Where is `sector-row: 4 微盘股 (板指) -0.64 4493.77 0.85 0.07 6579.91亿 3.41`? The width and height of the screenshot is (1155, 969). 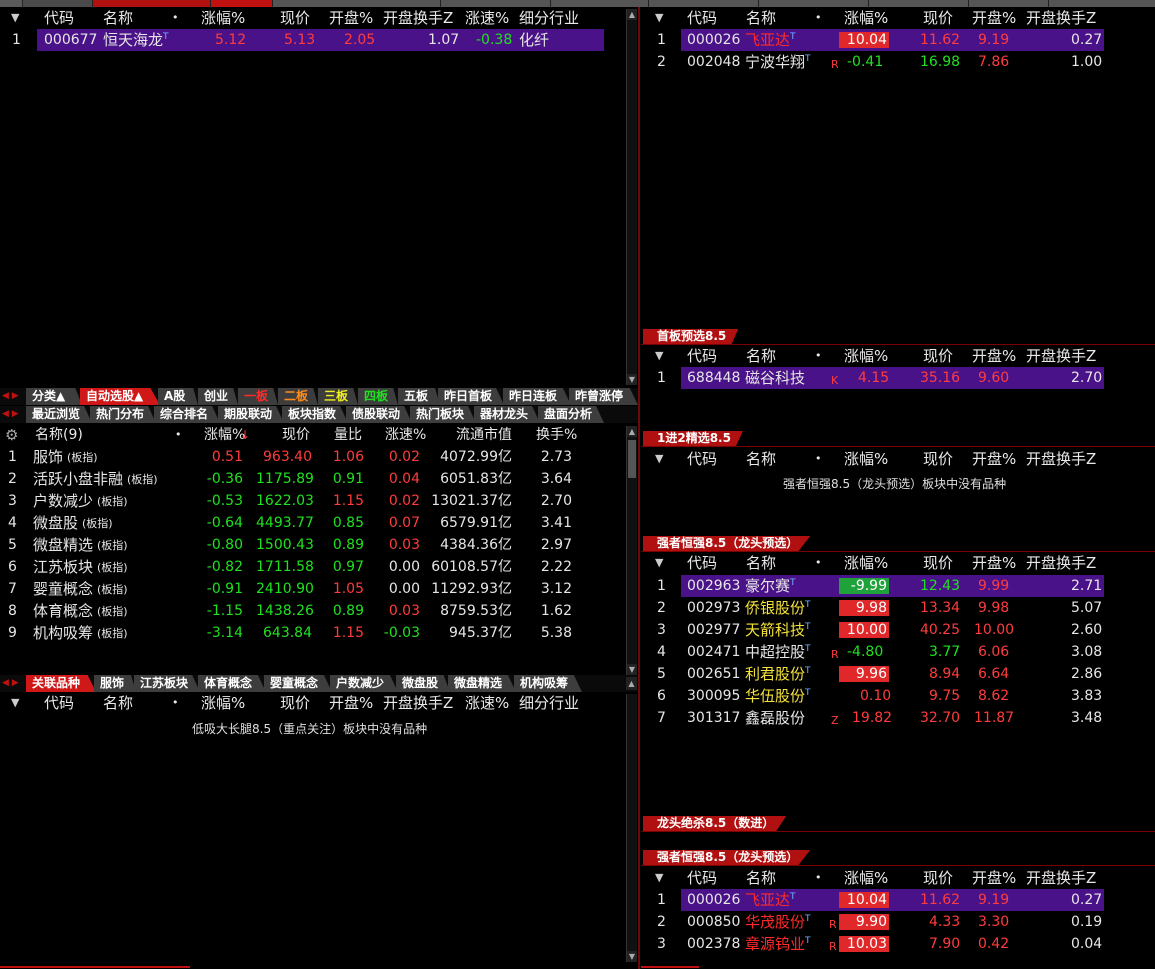
sector-row: 4 微盘股 (板指) -0.64 4493.77 0.85 0.07 6579.91亿 3.41 is located at coordinates (313, 523).